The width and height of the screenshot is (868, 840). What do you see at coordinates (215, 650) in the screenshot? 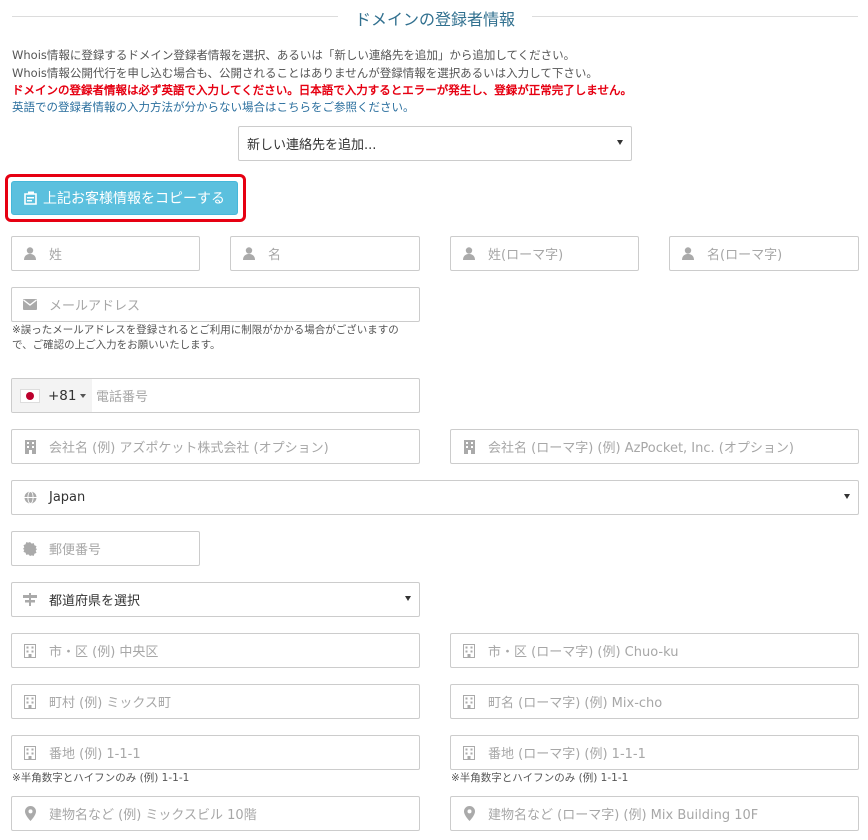
I see `city-field: 市・区 (例) 中央区` at bounding box center [215, 650].